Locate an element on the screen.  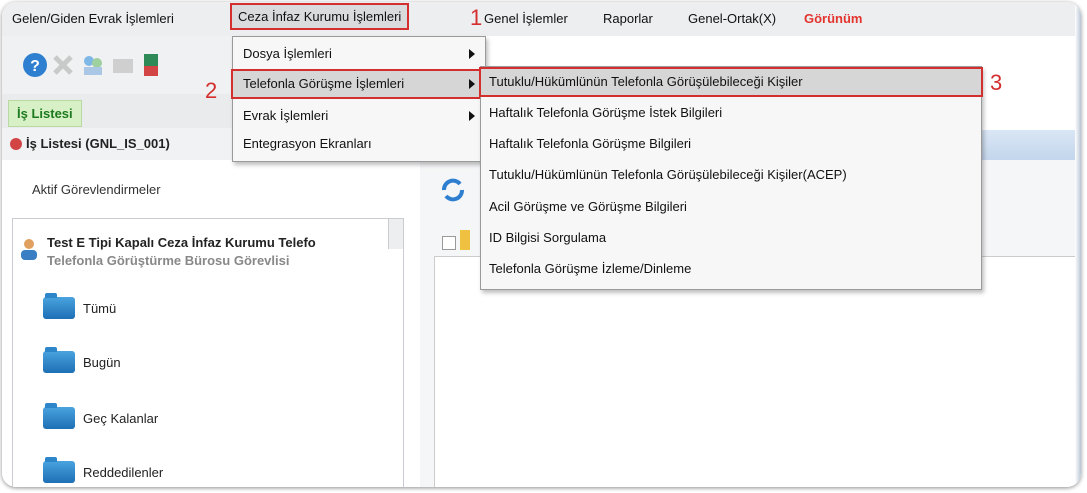
subtab-bar: İş Listesi (GNL_IS_001) is located at coordinates (118, 144).